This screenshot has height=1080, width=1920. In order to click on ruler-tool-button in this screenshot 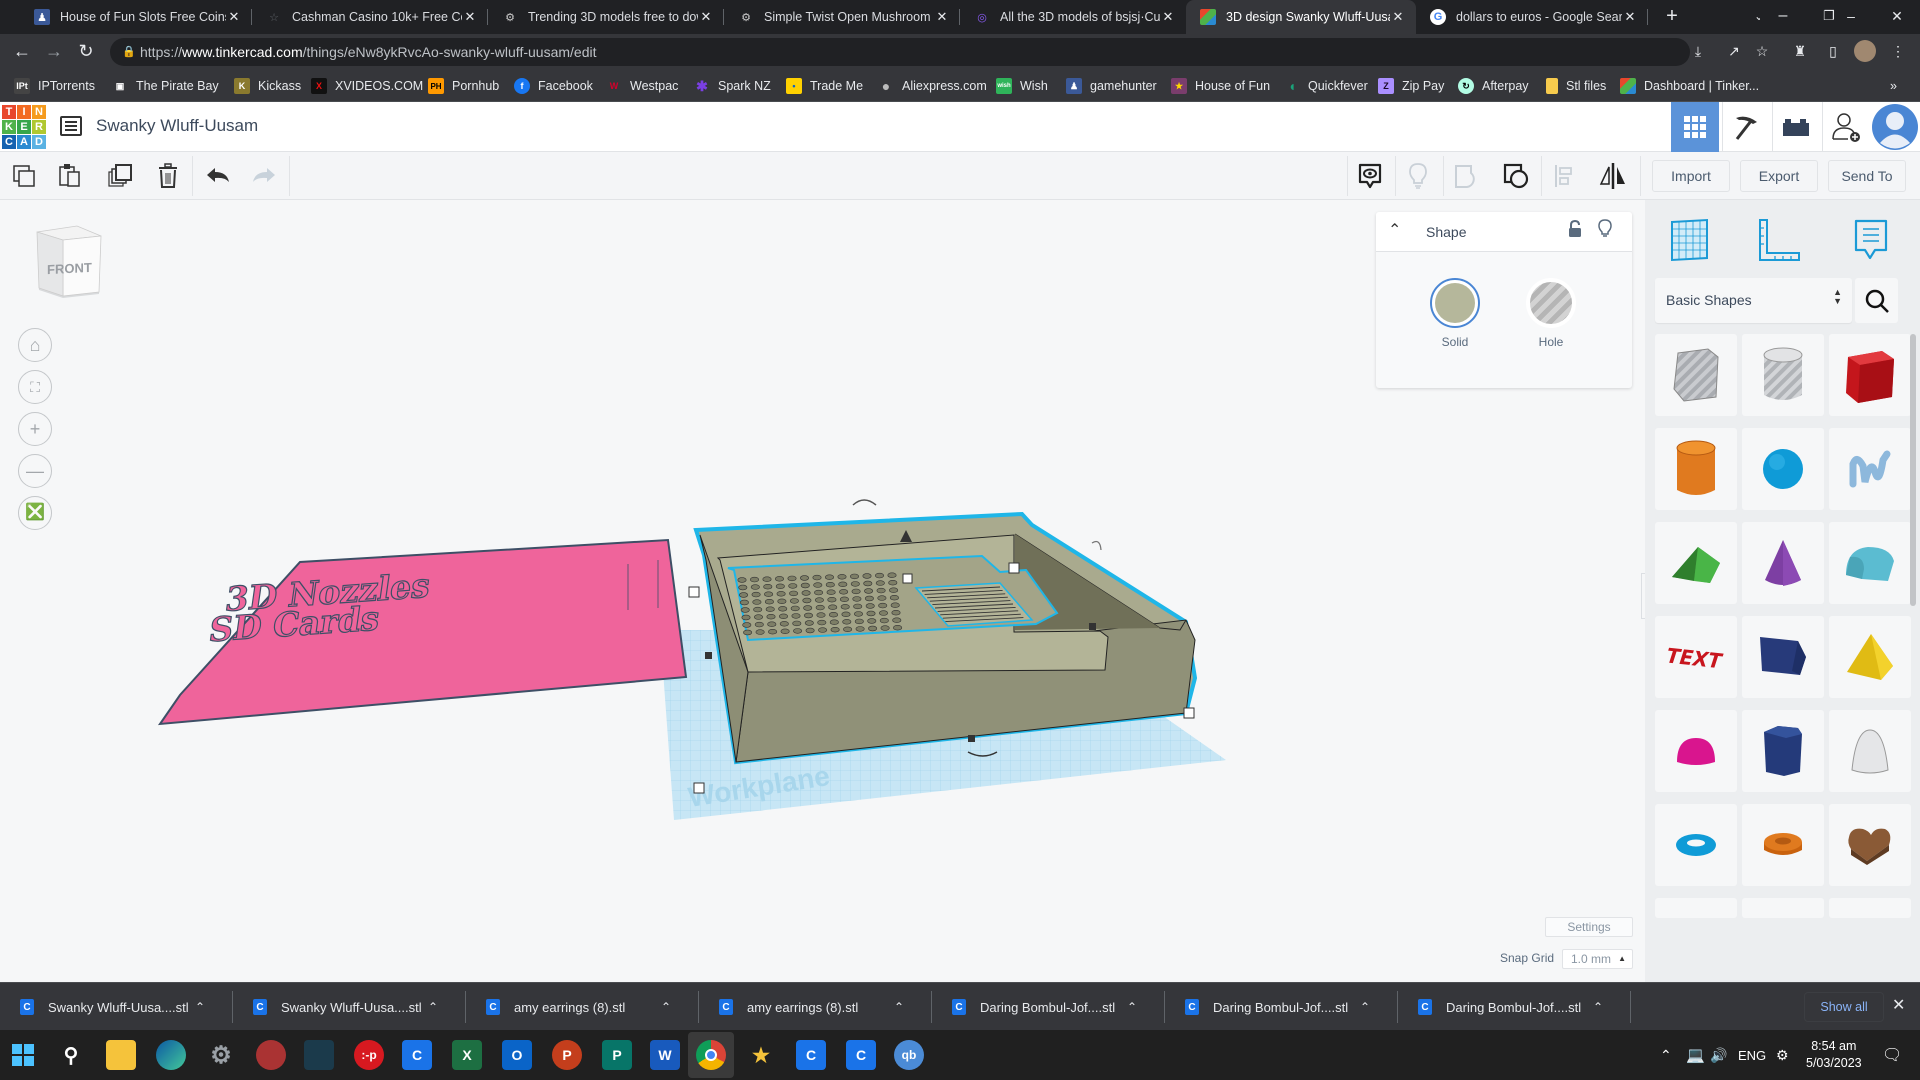, I will do `click(1779, 242)`.